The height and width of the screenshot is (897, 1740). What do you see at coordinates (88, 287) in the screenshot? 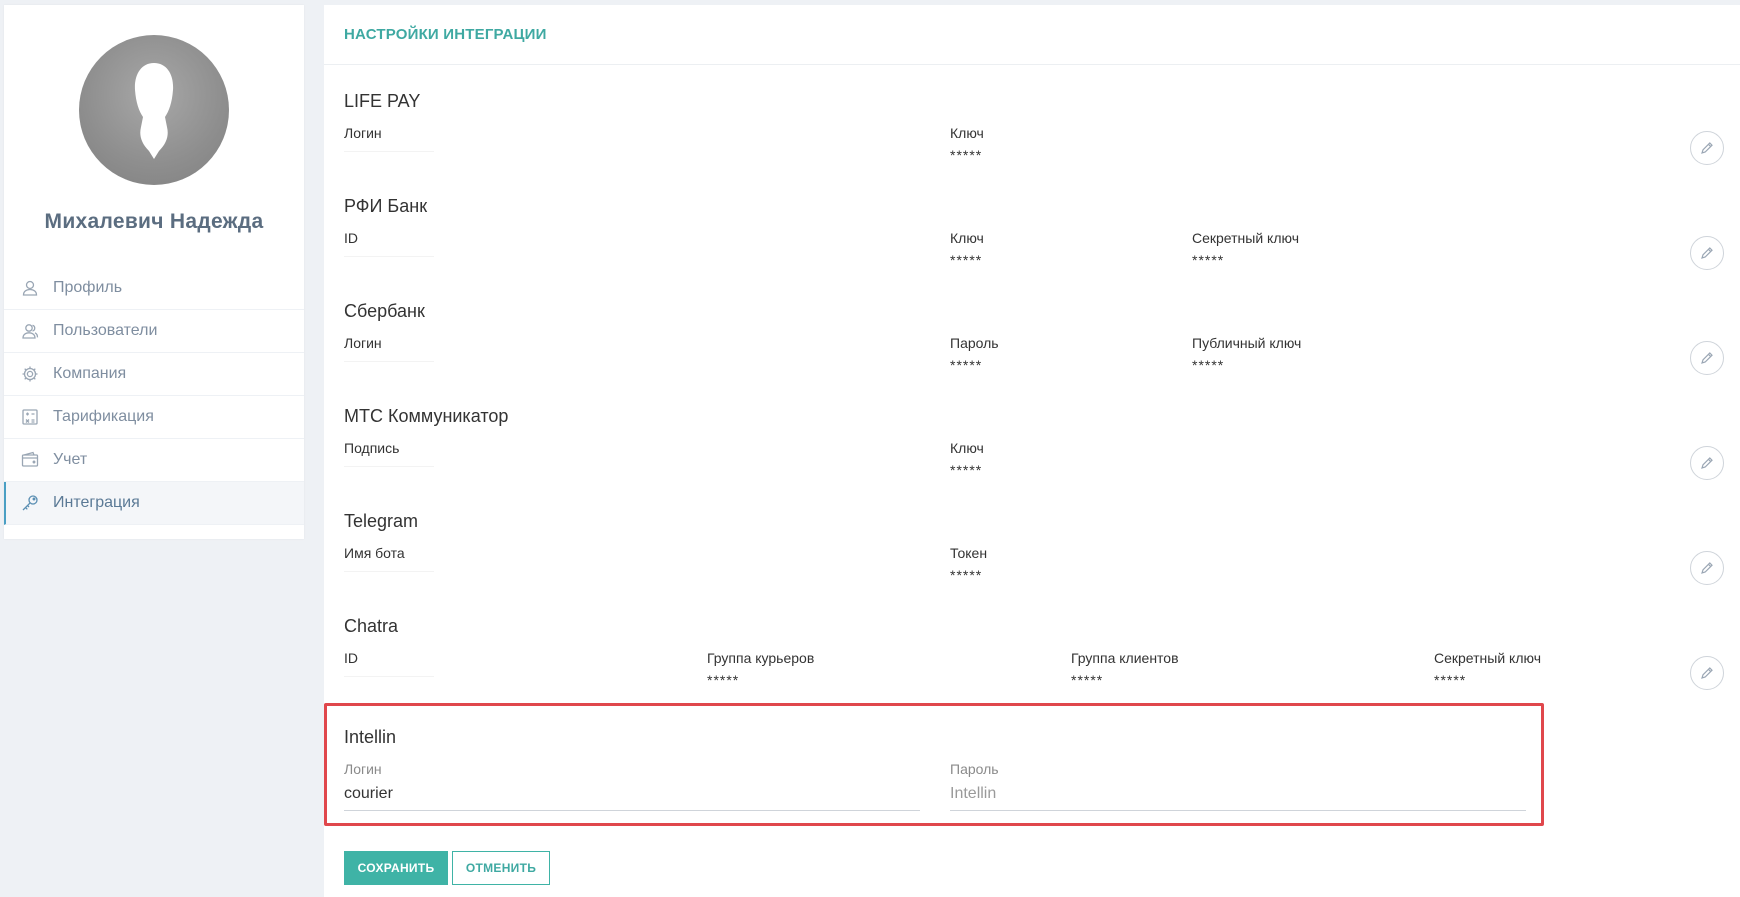
I see `sidebar-item-label: Профиль` at bounding box center [88, 287].